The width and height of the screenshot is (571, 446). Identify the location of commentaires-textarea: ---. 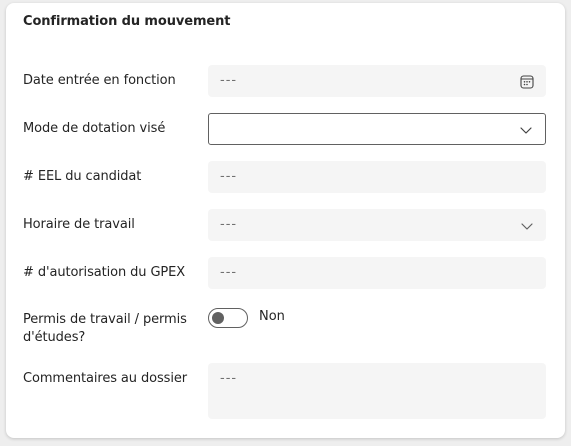
(377, 391).